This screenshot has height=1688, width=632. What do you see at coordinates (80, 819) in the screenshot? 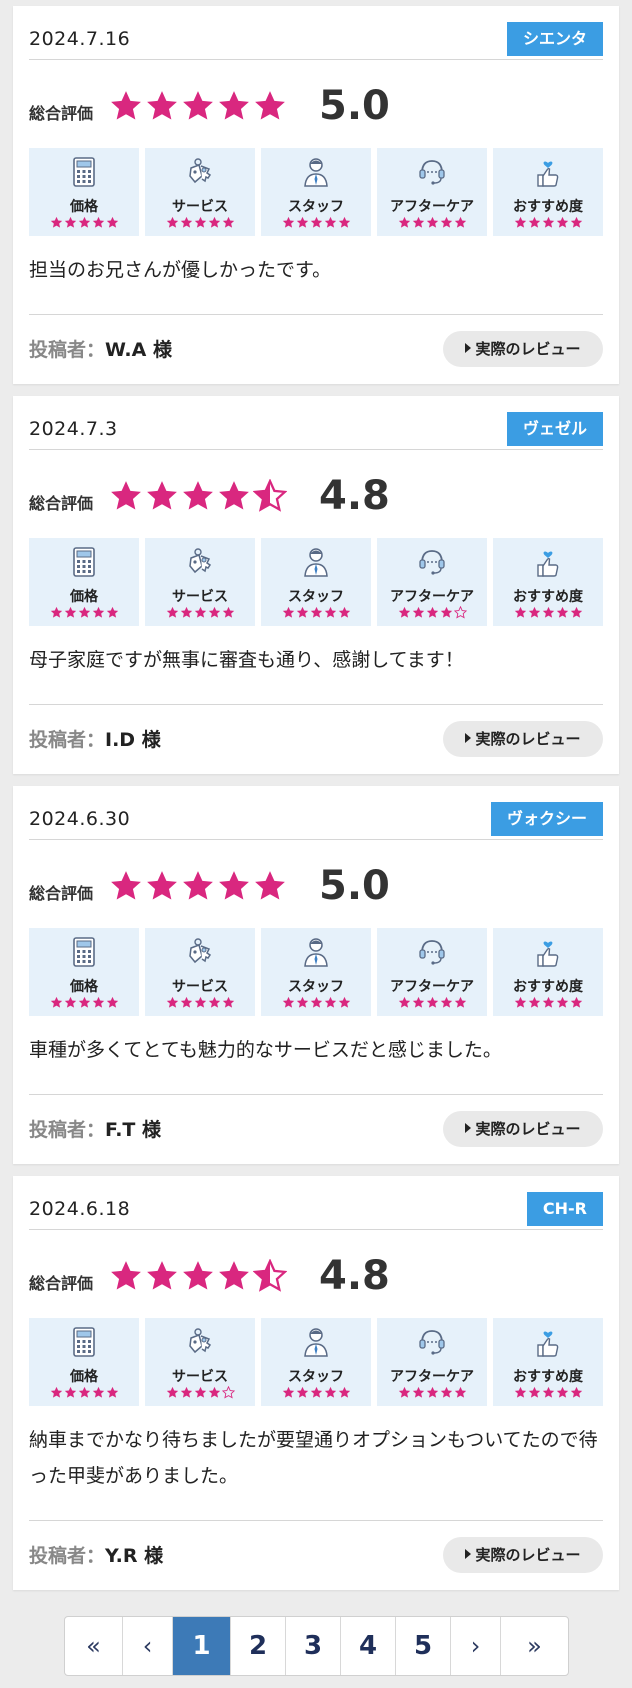
I see `review-date: 2024.6.30` at bounding box center [80, 819].